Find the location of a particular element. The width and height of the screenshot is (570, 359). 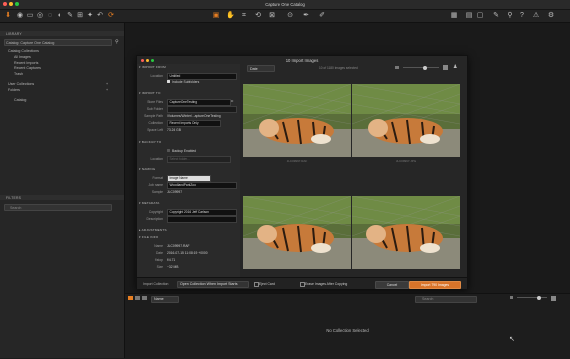

lens-icon: ◌ is located at coordinates (50, 16).